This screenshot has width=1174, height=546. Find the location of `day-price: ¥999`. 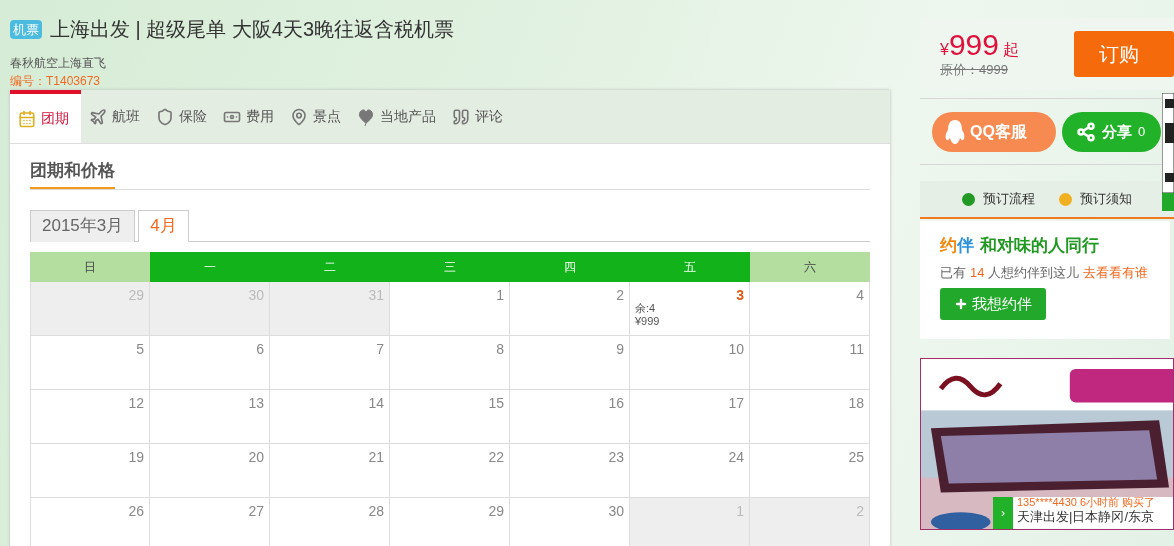

day-price: ¥999 is located at coordinates (648, 322).